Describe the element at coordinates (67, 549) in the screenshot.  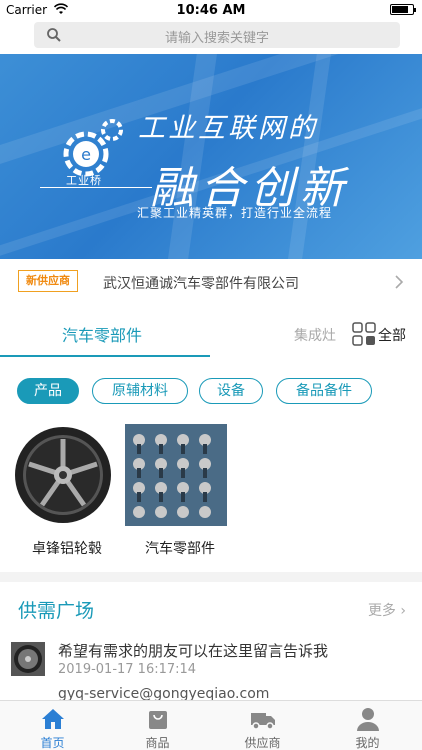
I see `product-name: 卓锋铝轮毂` at that location.